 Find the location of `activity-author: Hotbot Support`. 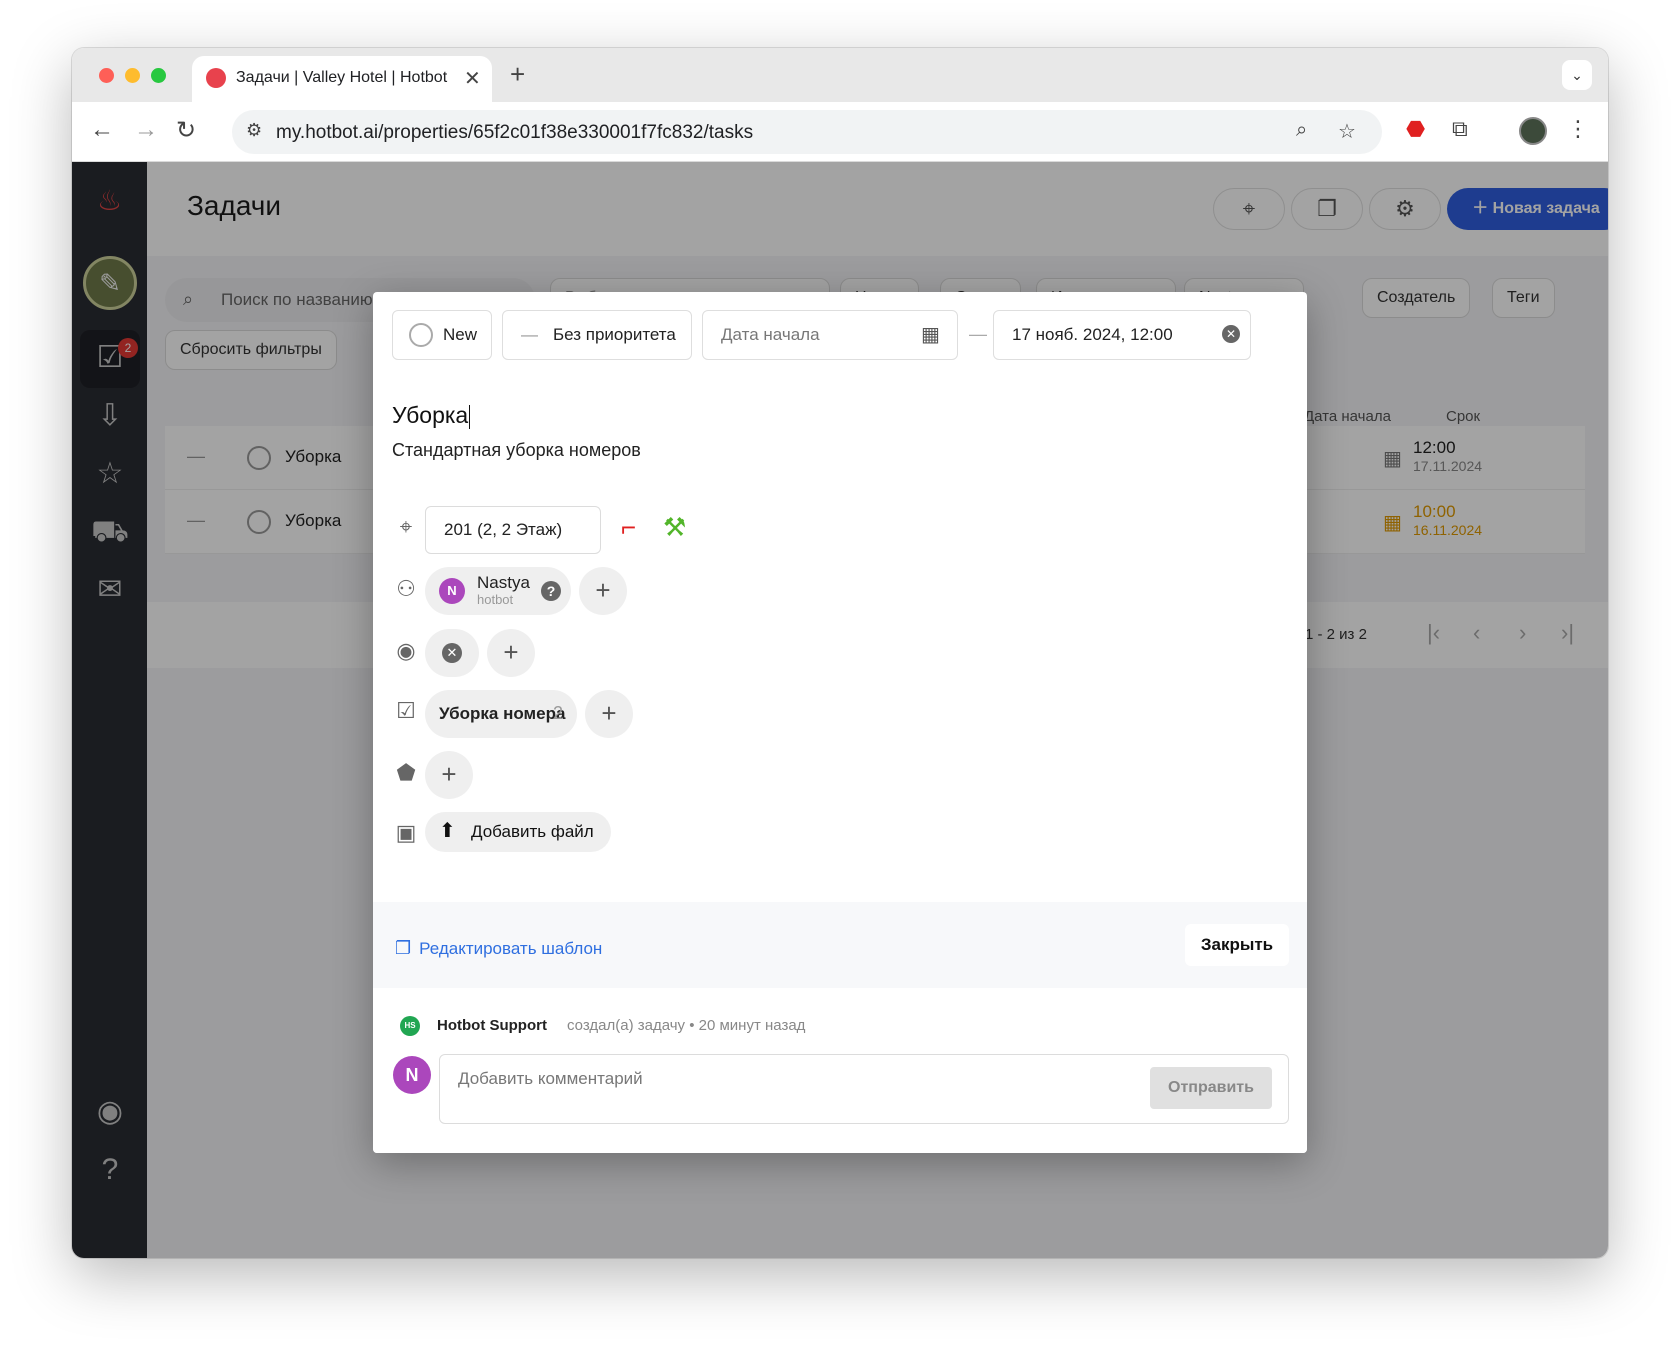

activity-author: Hotbot Support is located at coordinates (492, 1025).